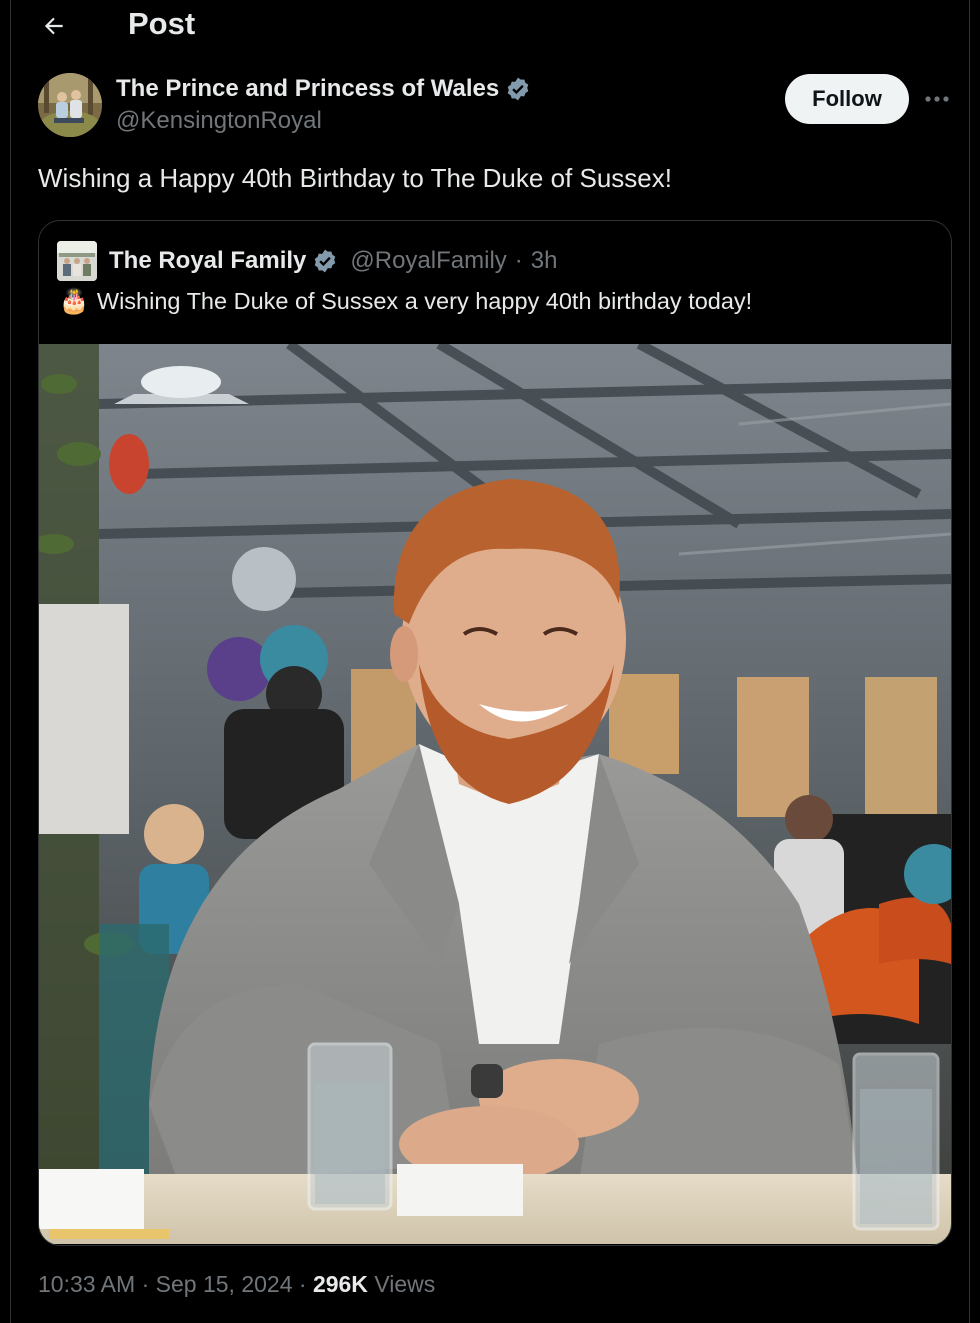 Image resolution: width=980 pixels, height=1323 pixels. I want to click on tweet-date: Sep 15, 2024, so click(224, 1284).